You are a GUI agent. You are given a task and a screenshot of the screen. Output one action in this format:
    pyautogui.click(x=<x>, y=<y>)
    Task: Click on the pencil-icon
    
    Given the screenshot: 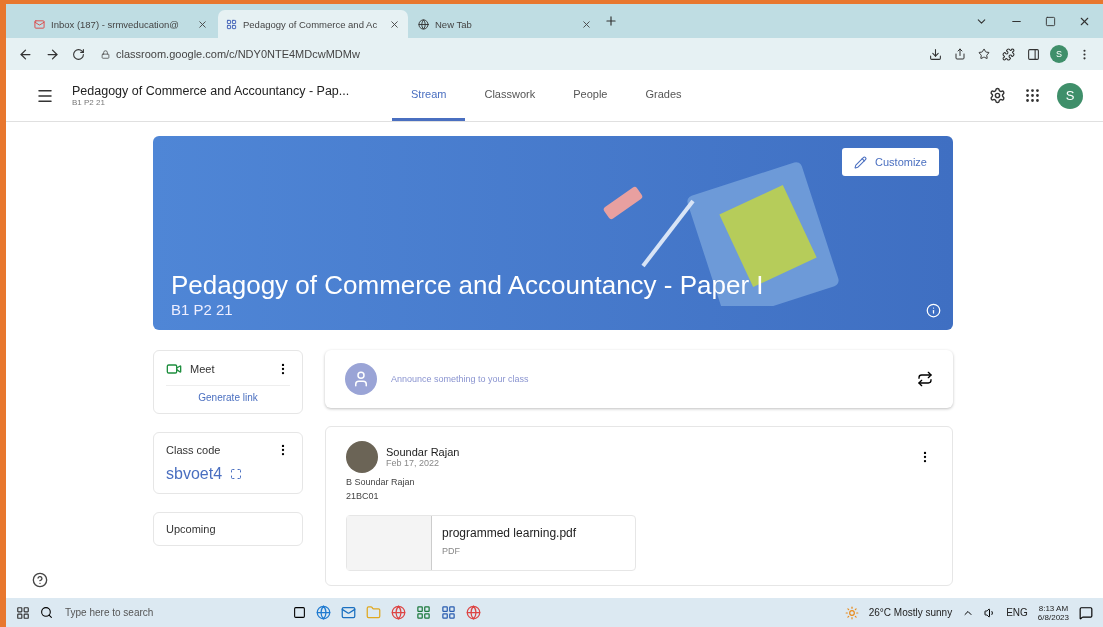 What is the action you would take?
    pyautogui.click(x=861, y=162)
    